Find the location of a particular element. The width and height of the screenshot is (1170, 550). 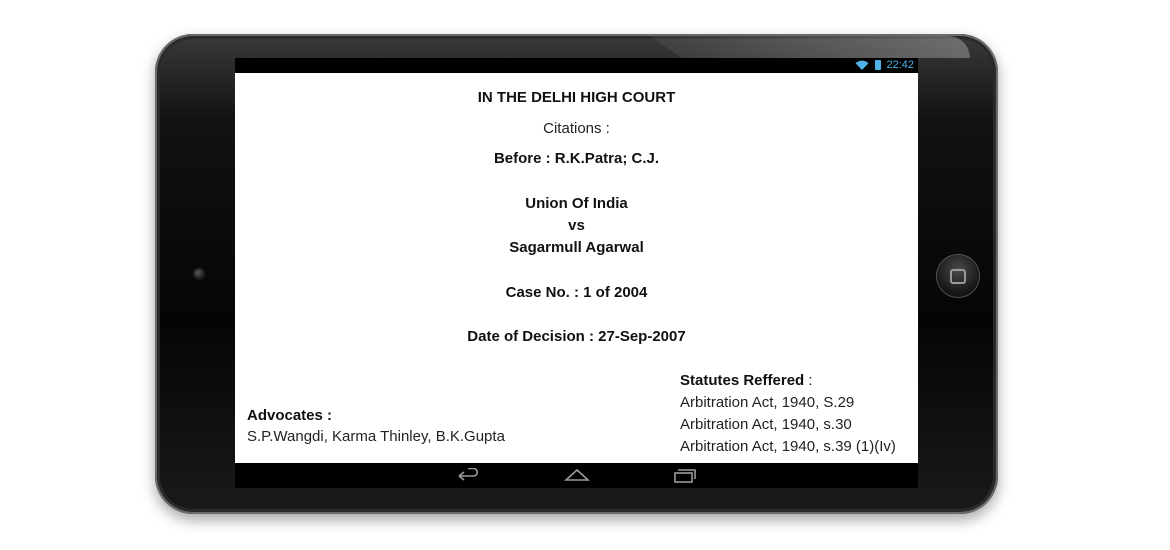

recent-apps-icon is located at coordinates (685, 476).